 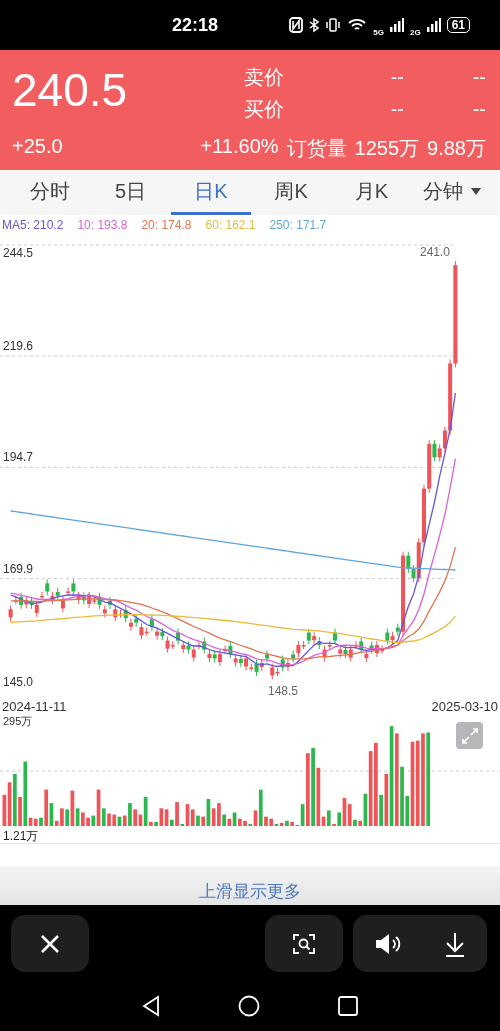 I want to click on axis-label: 219.6, so click(x=18, y=346).